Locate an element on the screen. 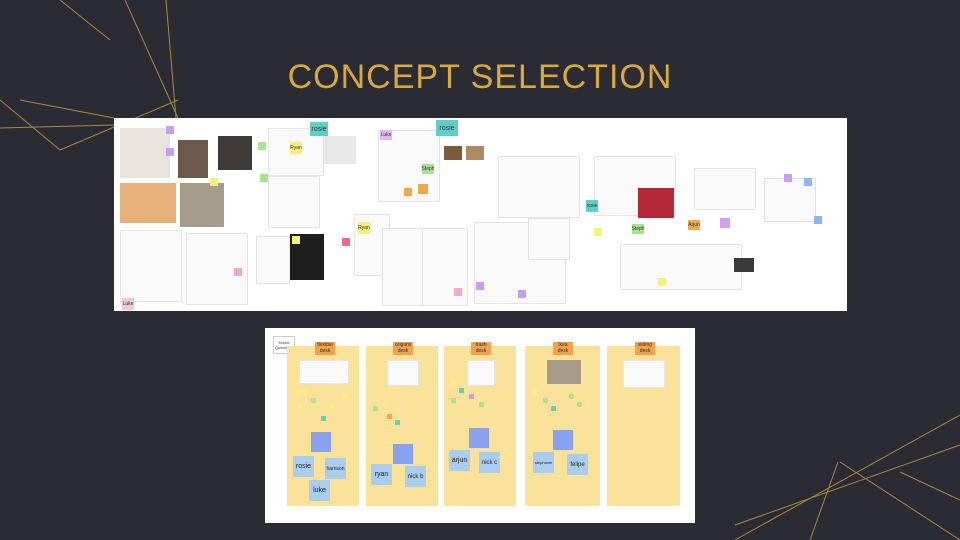 This screenshot has height=540, width=960. column-label-flexible: flexible desk is located at coordinates (325, 348).